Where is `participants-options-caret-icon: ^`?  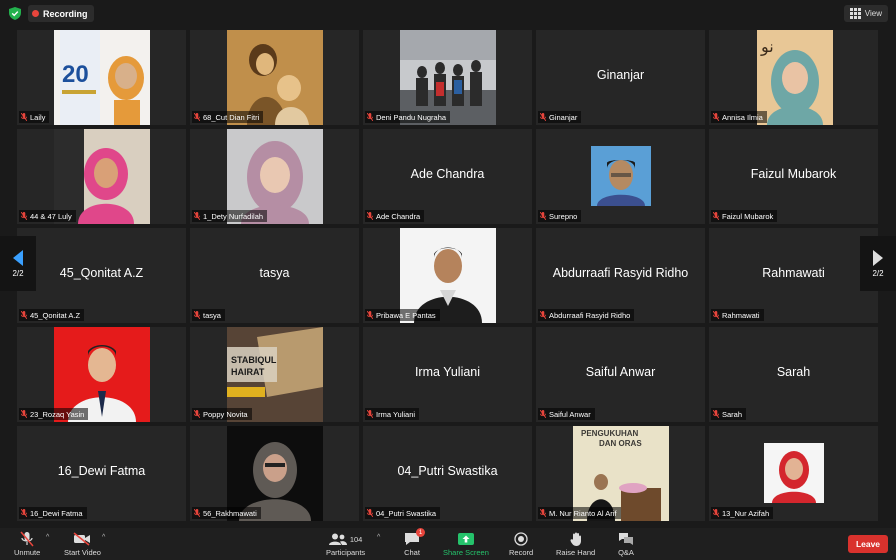 participants-options-caret-icon: ^ is located at coordinates (378, 537).